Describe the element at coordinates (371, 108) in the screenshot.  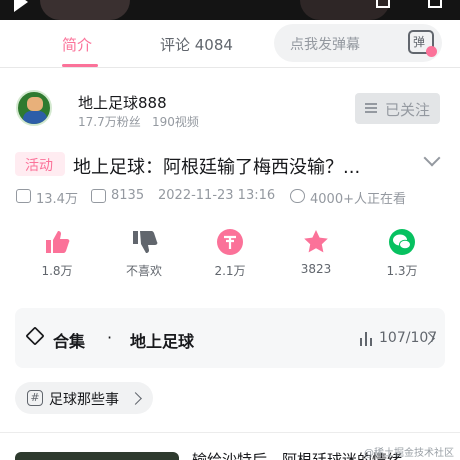
I see `menu-icon` at that location.